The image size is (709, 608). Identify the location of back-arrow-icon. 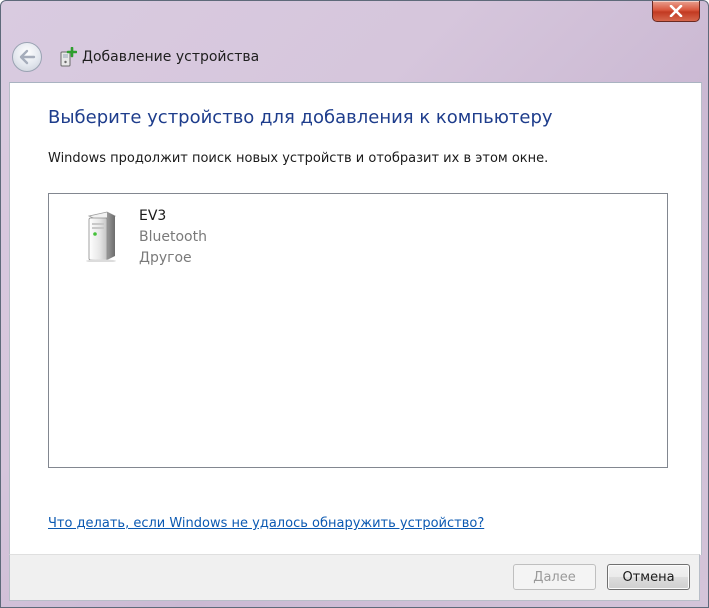
(27, 57).